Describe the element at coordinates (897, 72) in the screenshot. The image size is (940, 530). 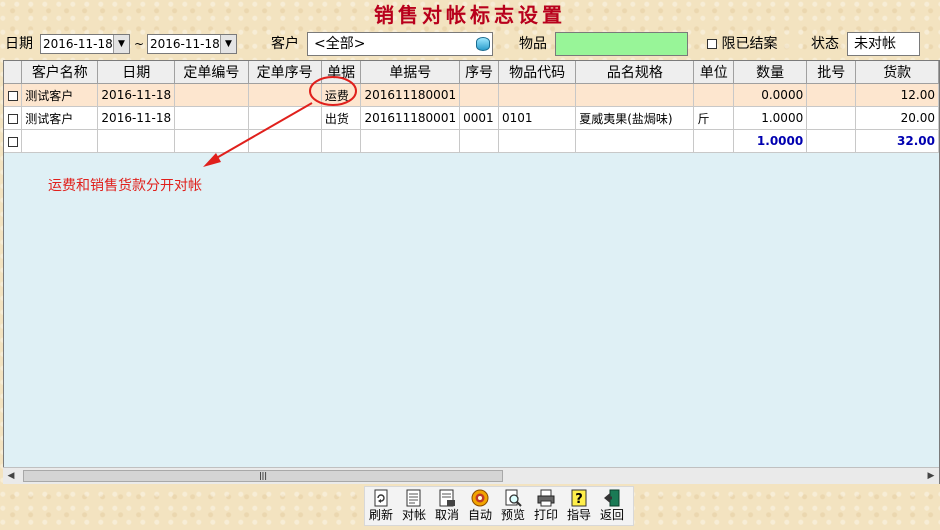
I see `column-header-amount: 货款` at that location.